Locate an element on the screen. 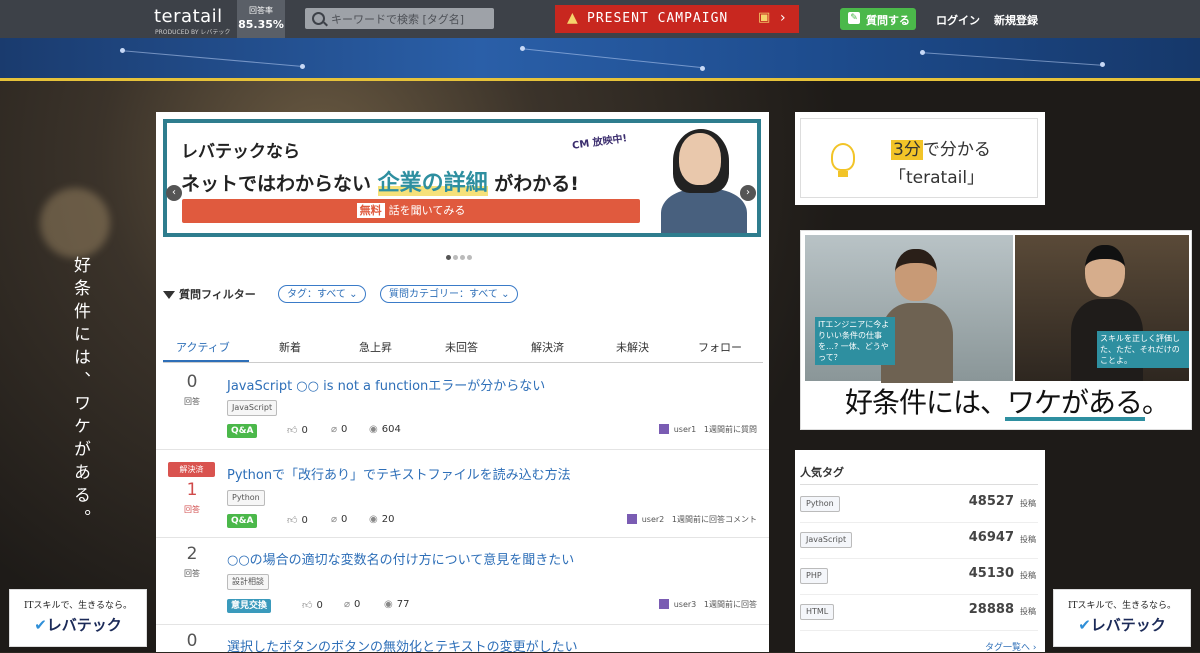 The image size is (1200, 653). free-badge: 無料 is located at coordinates (370, 210).